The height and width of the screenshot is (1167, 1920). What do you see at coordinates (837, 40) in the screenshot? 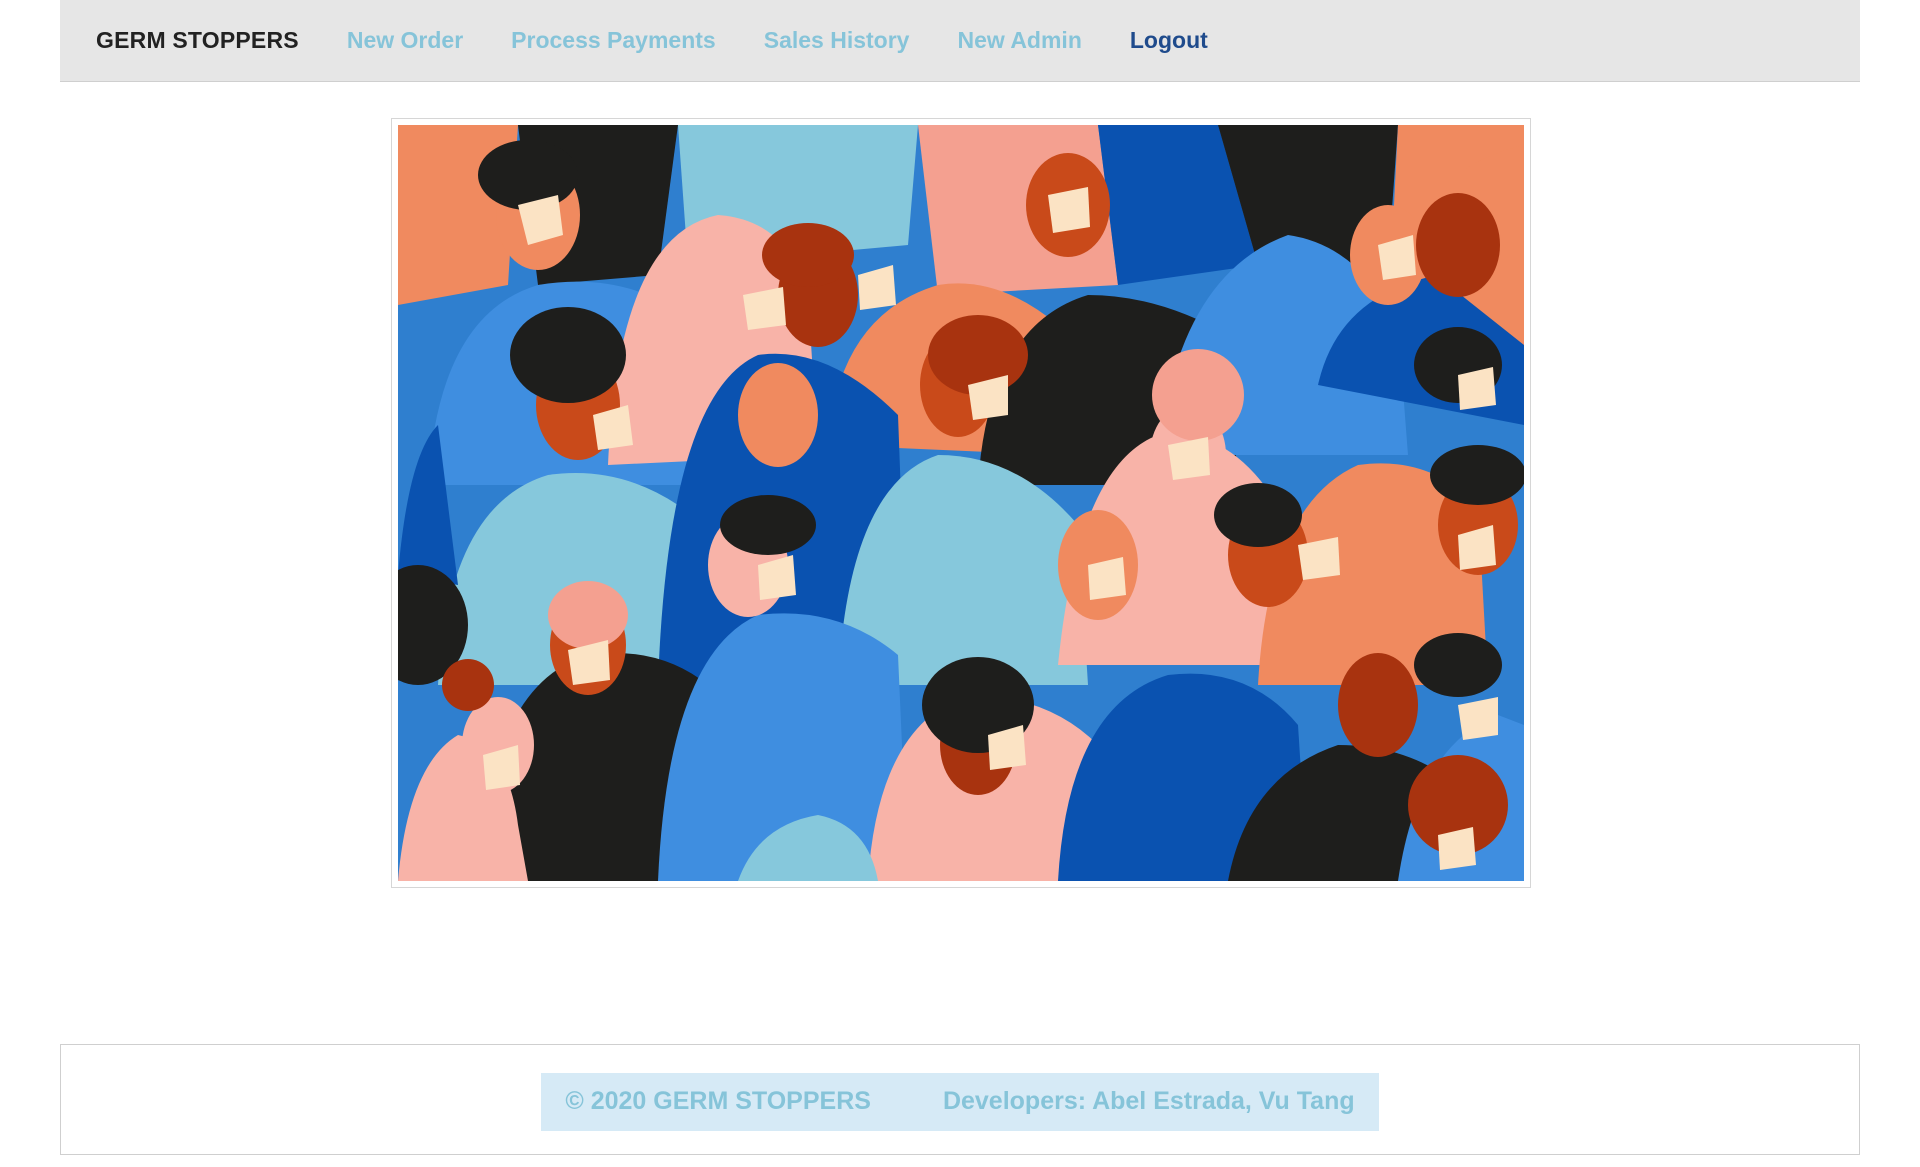
I see `nav-sales-history: Sales History` at bounding box center [837, 40].